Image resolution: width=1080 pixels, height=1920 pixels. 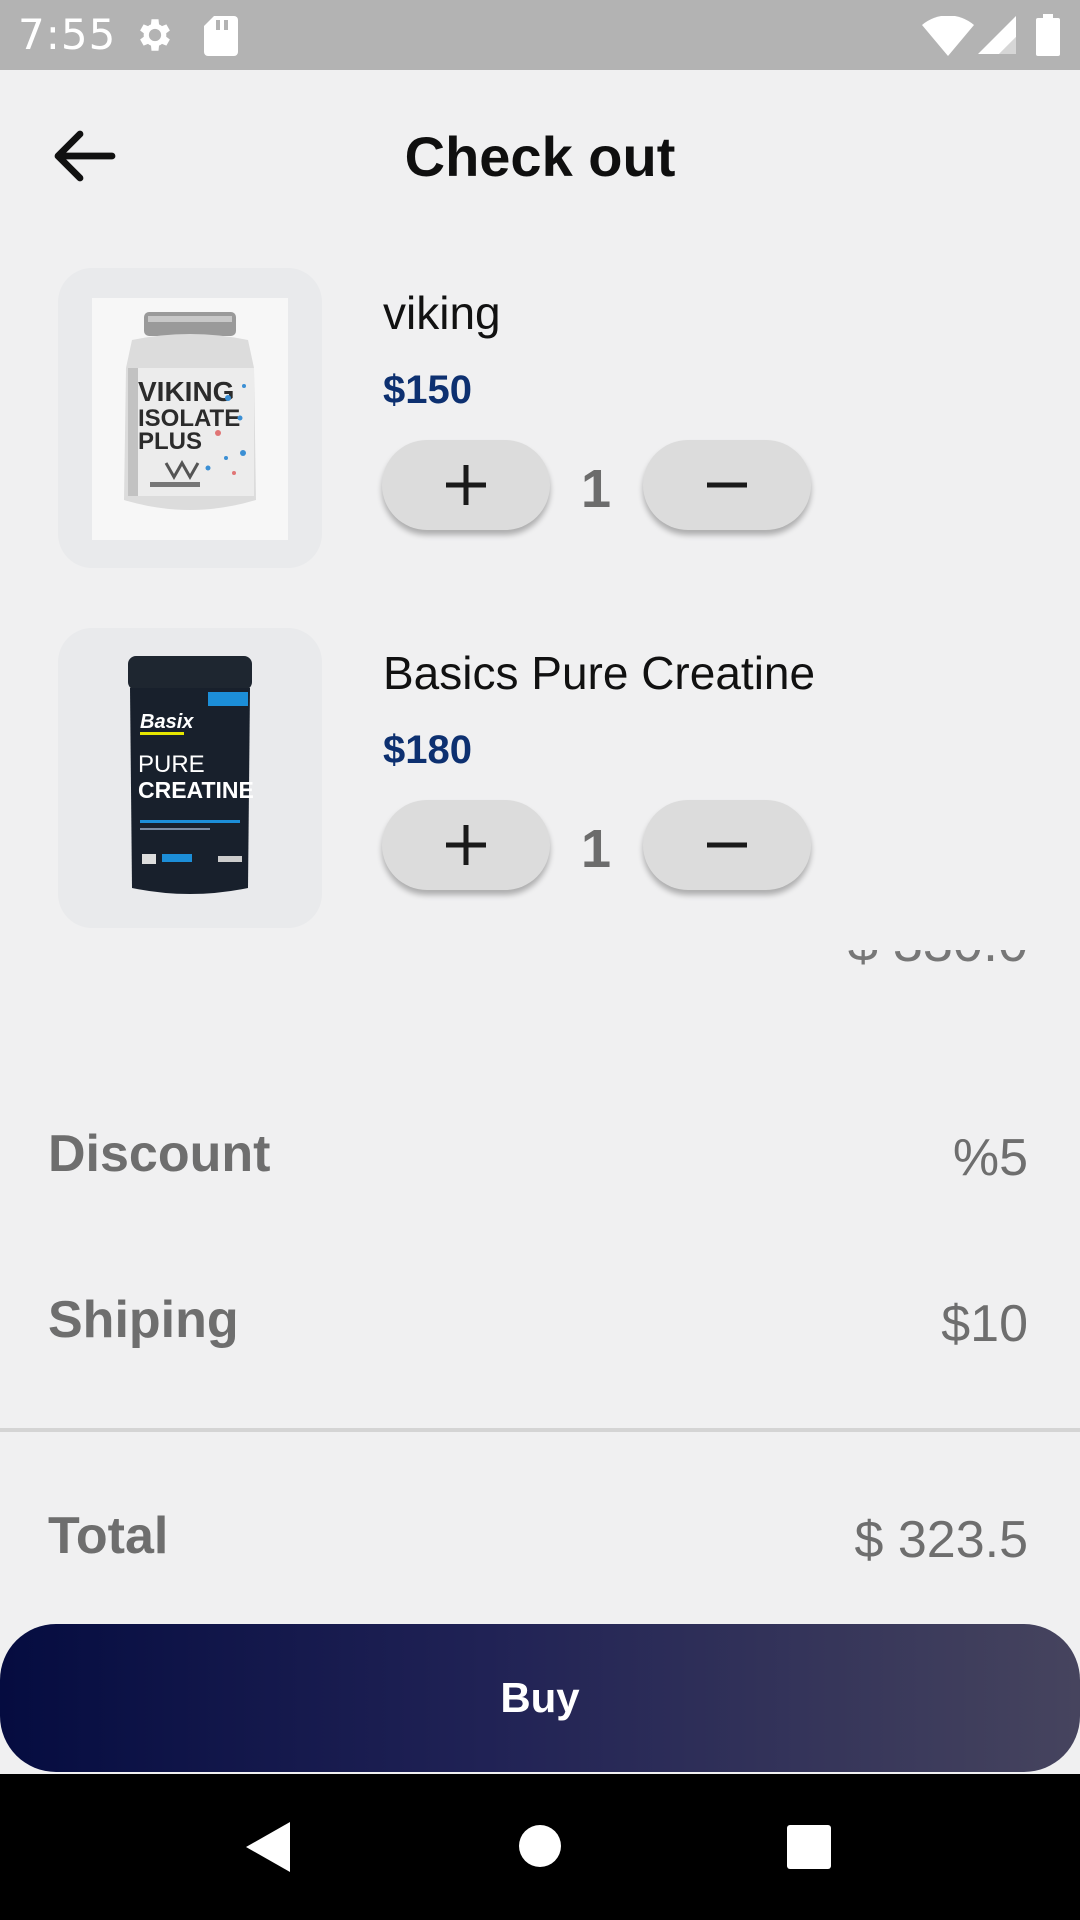 I want to click on product-price: $150, so click(x=427, y=390).